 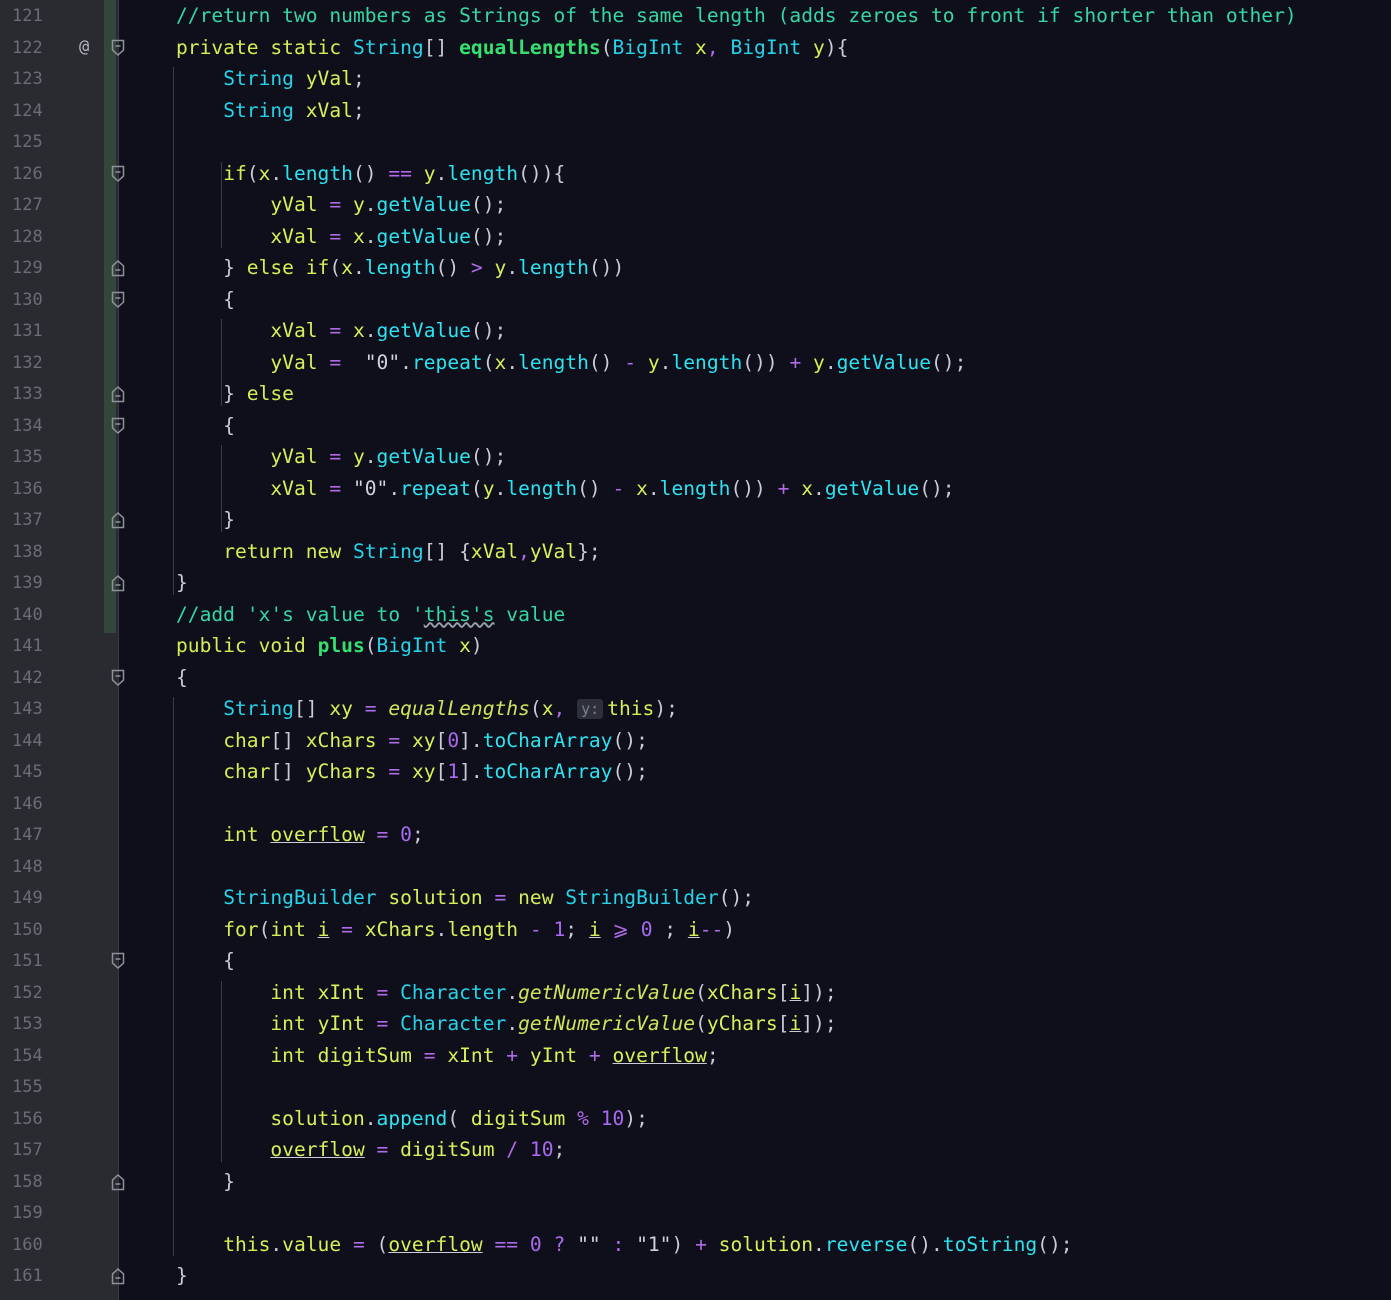 I want to click on code-text: int digitSum = xInt + yInt + overflow;, so click(x=447, y=1056).